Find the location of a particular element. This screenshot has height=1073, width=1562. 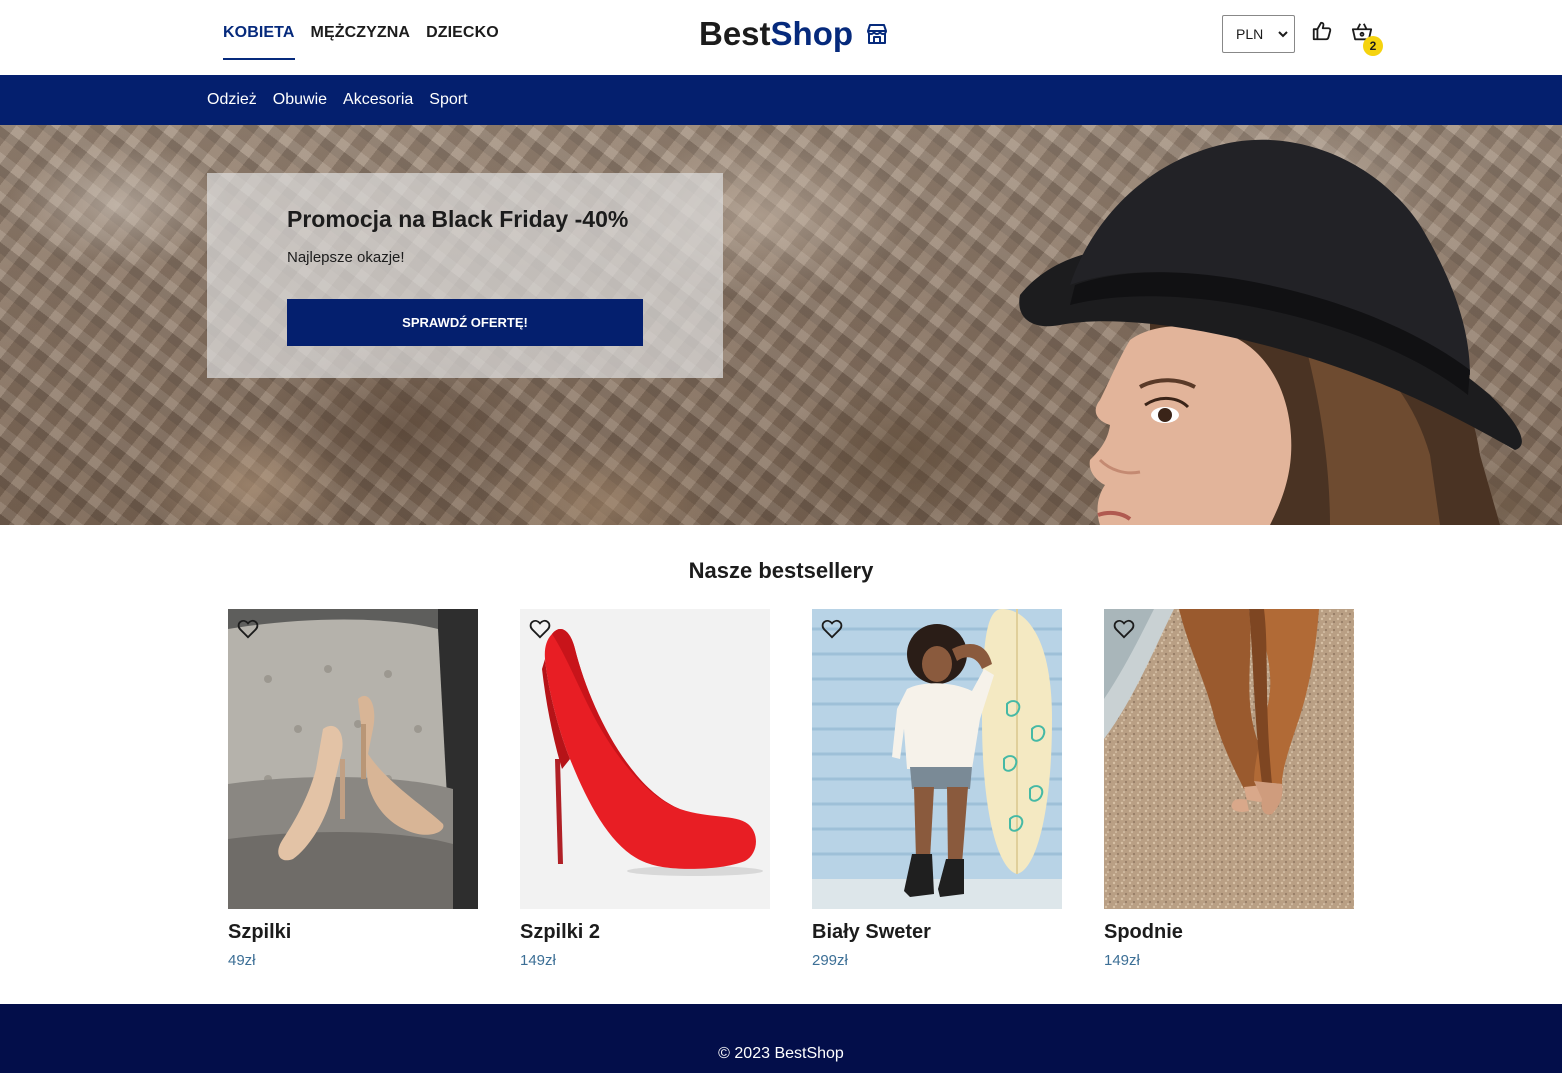

product-image-trousers is located at coordinates (1229, 759).